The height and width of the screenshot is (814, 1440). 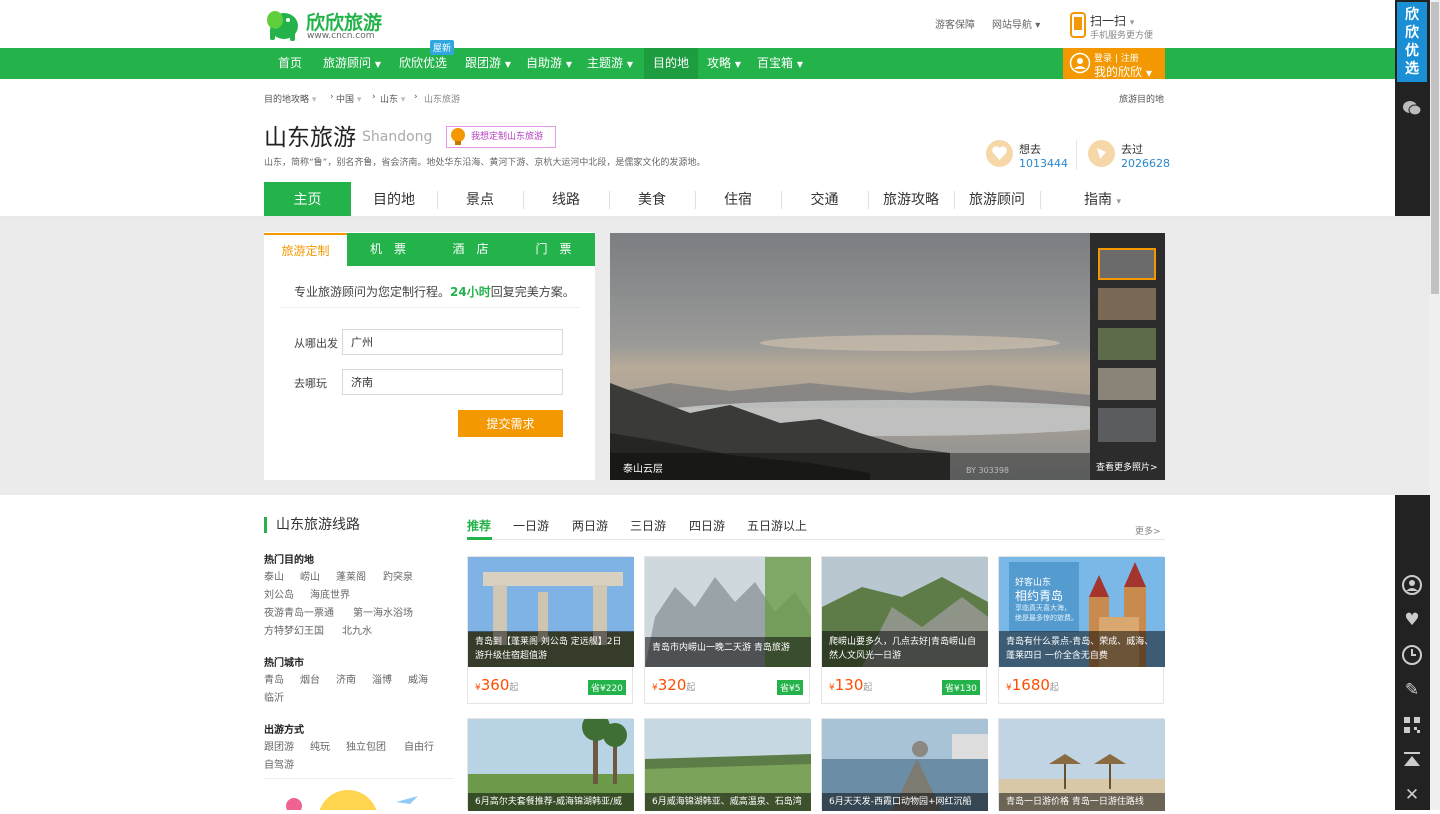 I want to click on tab-attractions: 景点, so click(x=480, y=199).